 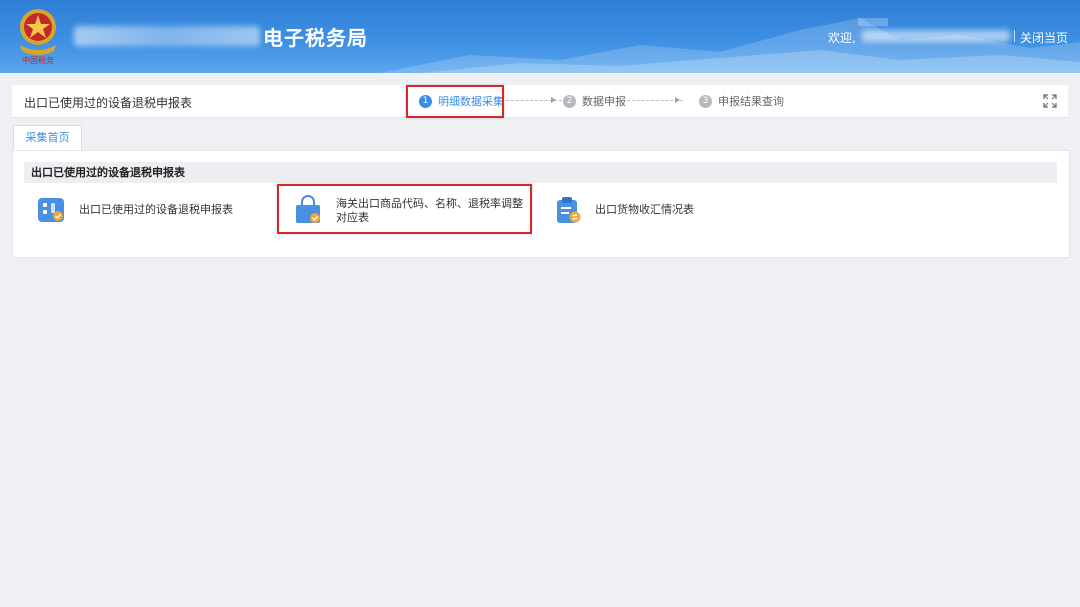 I want to click on section-heading: 出口已使用过的设备退税申报表, so click(x=540, y=172).